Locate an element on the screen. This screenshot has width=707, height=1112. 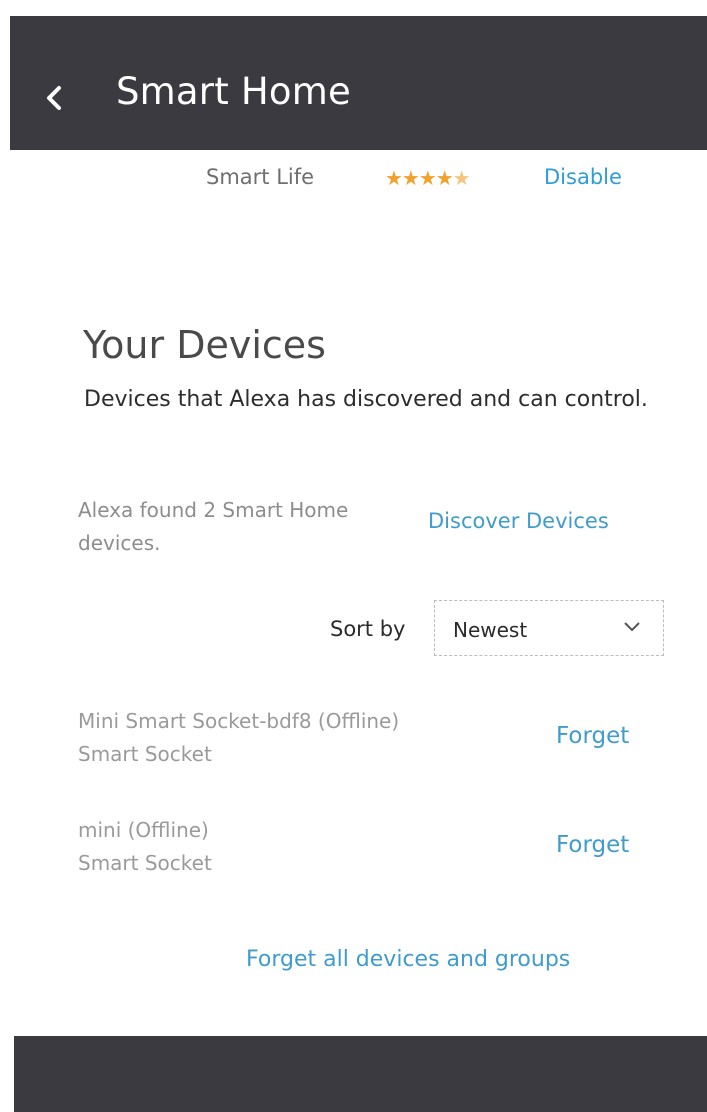
skill-name: Smart Life is located at coordinates (260, 177).